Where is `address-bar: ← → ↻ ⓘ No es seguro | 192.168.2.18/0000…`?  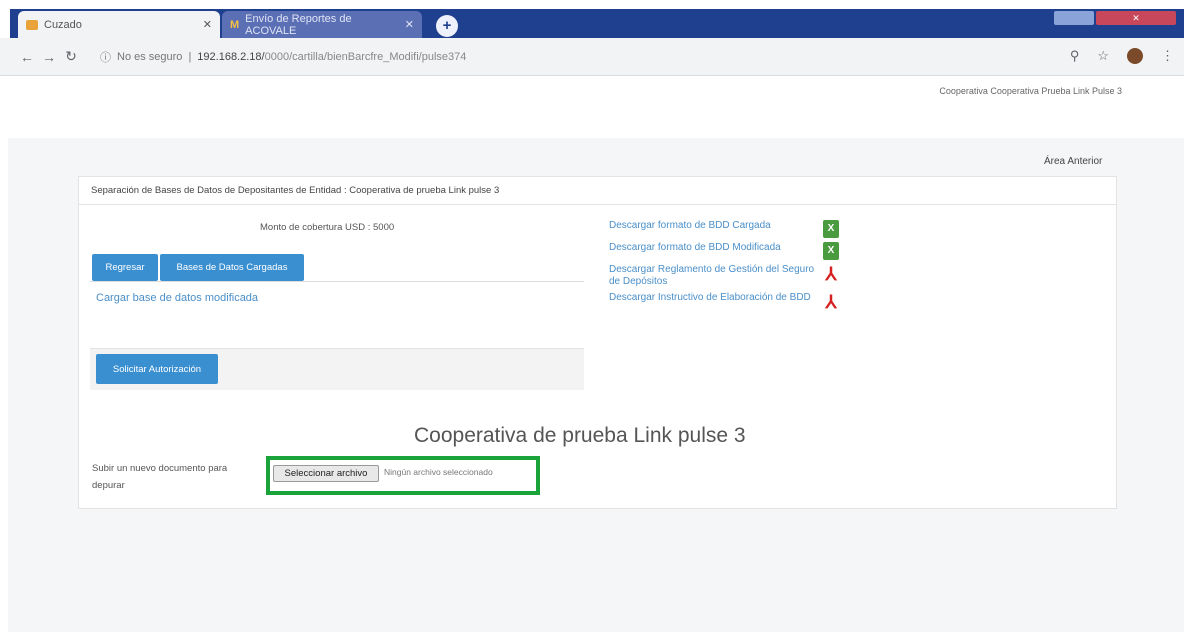
address-bar: ← → ↻ ⓘ No es seguro | 192.168.2.18/0000… is located at coordinates (592, 57).